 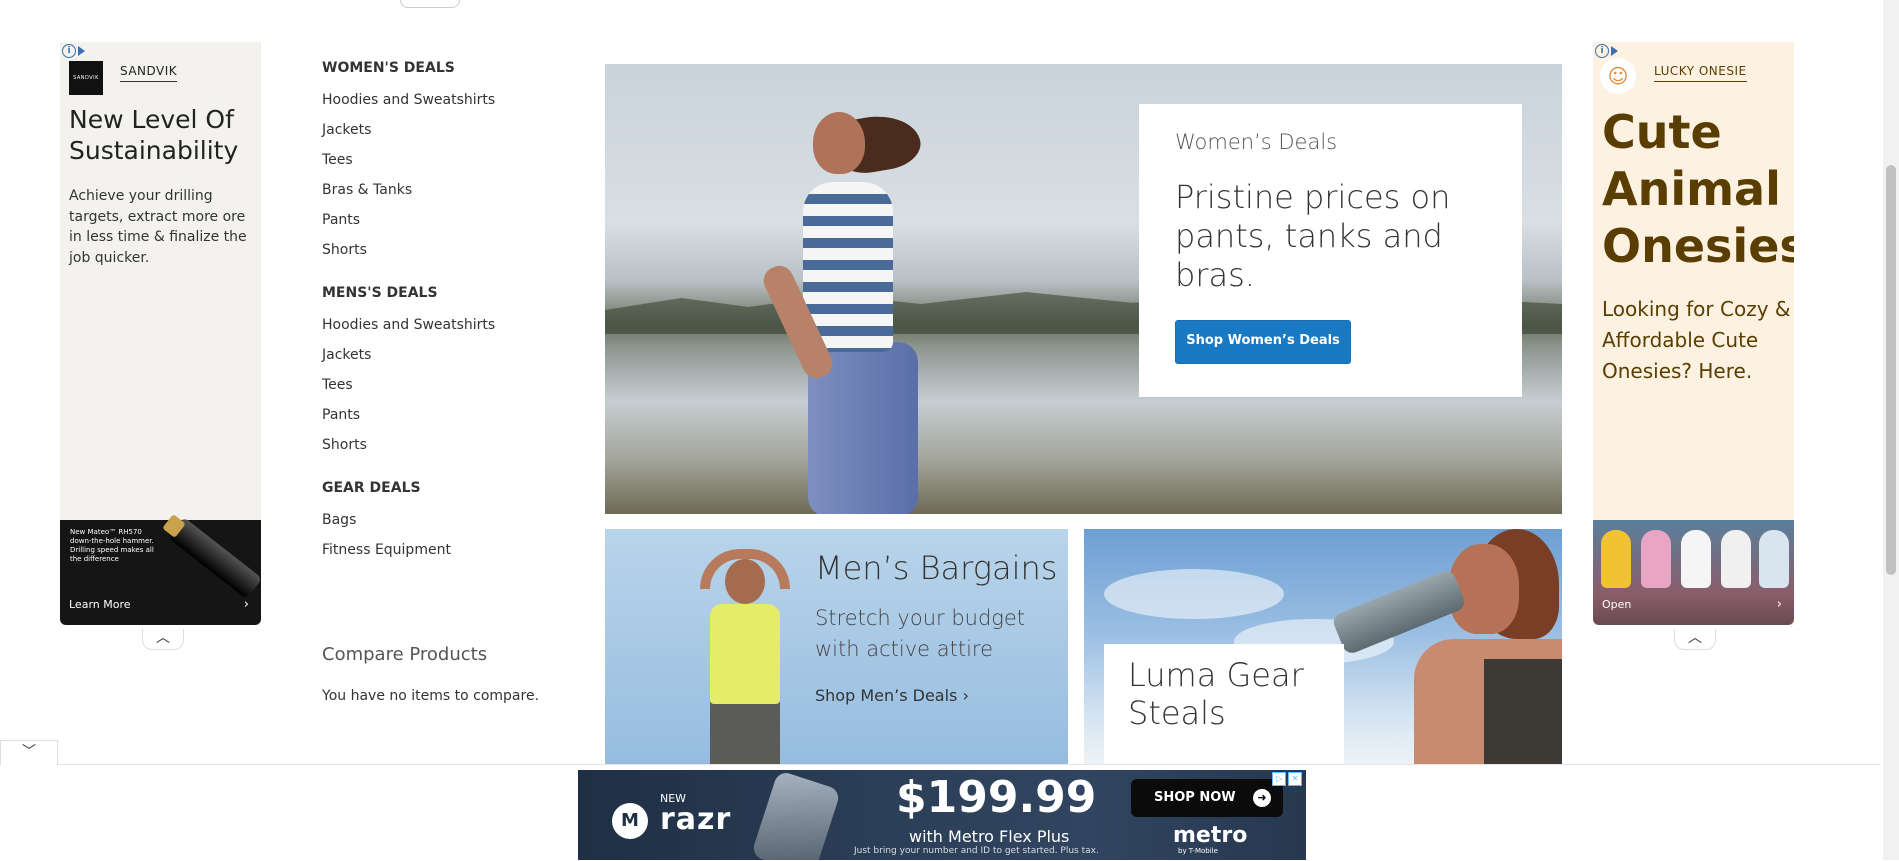 What do you see at coordinates (842, 311) in the screenshot?
I see `runner-image` at bounding box center [842, 311].